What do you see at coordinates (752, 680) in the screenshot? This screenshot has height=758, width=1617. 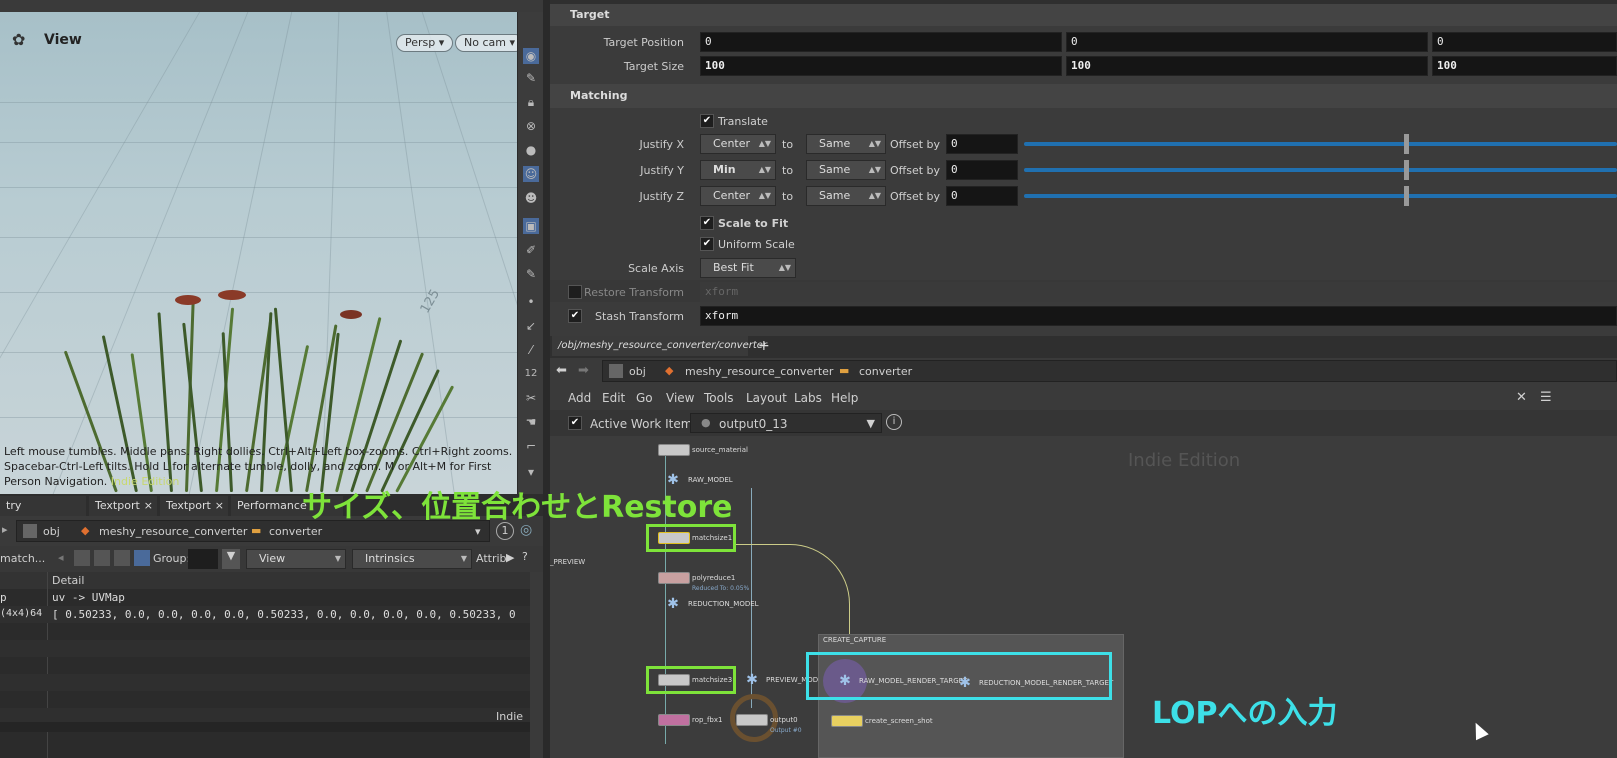 I see `preview-model-node: ✱` at bounding box center [752, 680].